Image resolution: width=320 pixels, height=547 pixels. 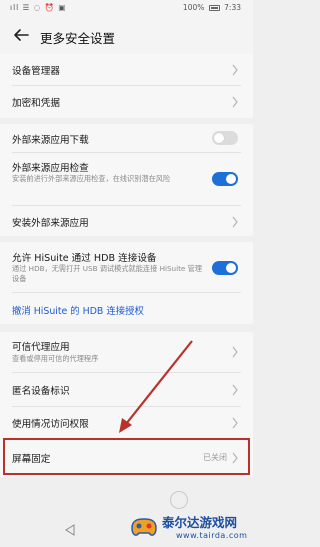 I want to click on ext-check-toggle, so click(x=225, y=179).